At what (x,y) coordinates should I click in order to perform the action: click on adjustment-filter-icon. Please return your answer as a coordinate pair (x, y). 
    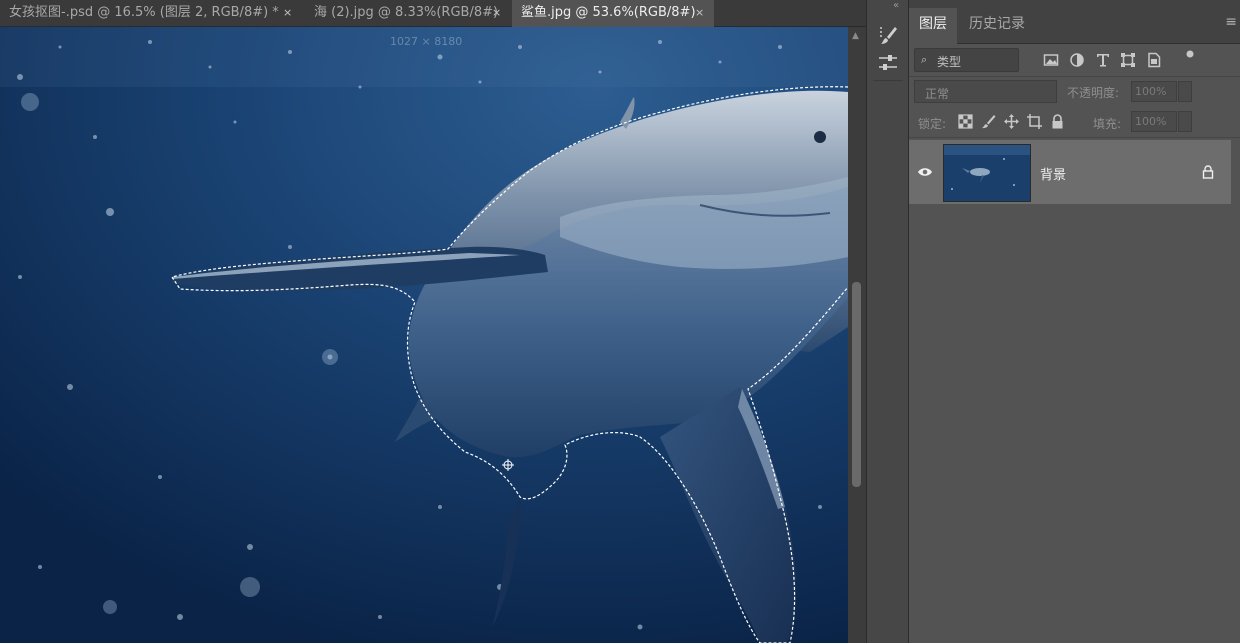
    Looking at the image, I should click on (1077, 60).